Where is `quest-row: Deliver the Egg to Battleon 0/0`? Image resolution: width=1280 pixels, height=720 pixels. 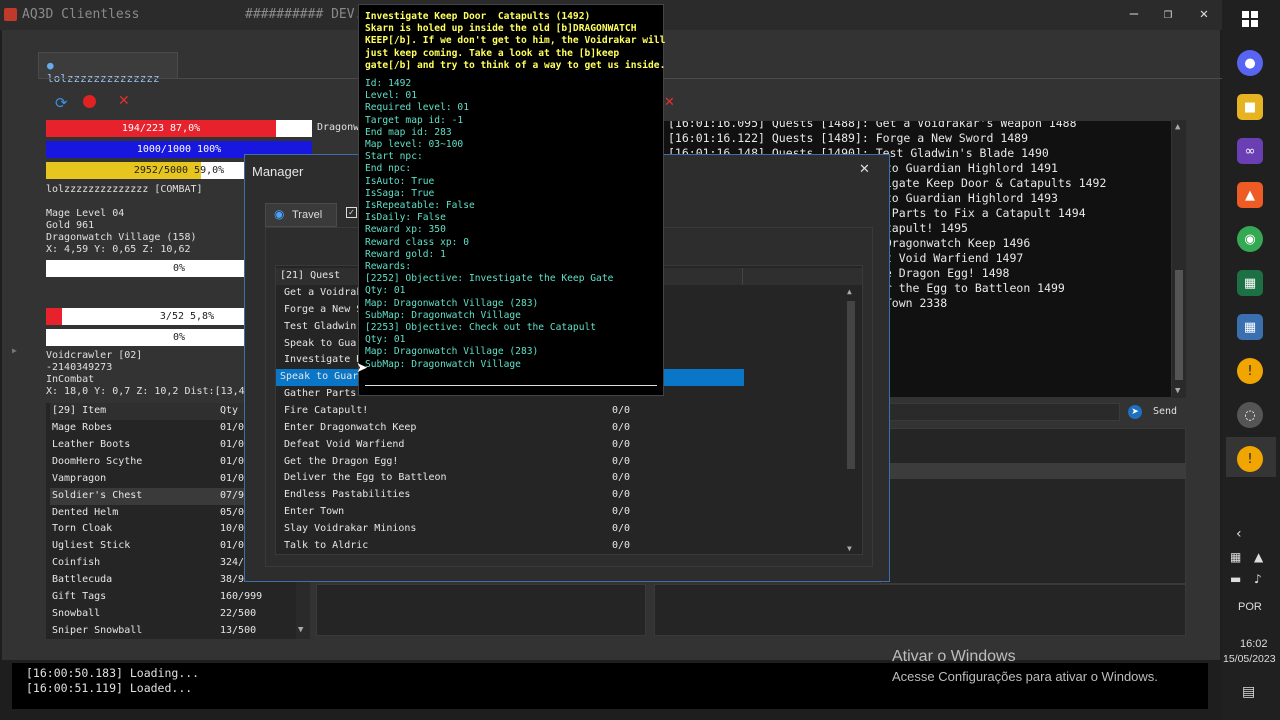
quest-row: Deliver the Egg to Battleon 0/0 is located at coordinates (565, 478).